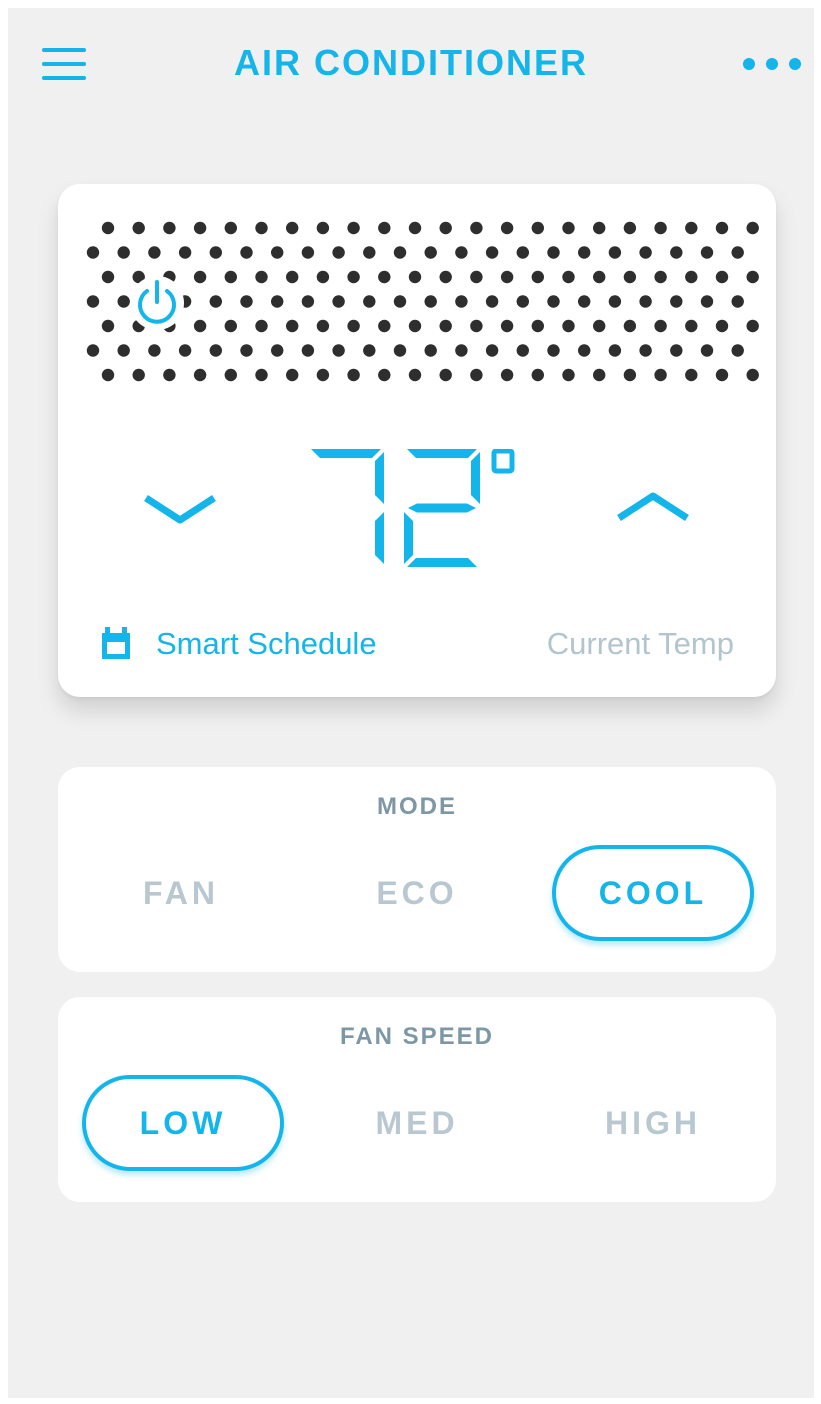 This screenshot has width=821, height=1404. What do you see at coordinates (417, 1036) in the screenshot?
I see `fan-speed-title: FAN SPEED` at bounding box center [417, 1036].